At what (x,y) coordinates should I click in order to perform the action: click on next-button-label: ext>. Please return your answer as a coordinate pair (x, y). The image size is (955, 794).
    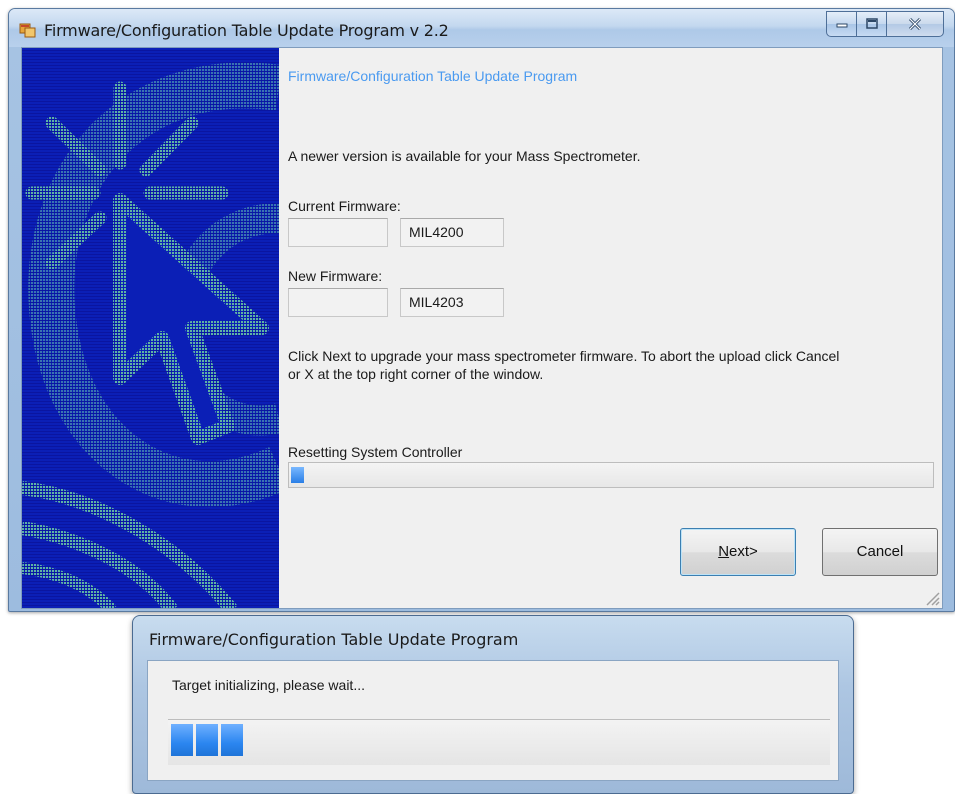
    Looking at the image, I should click on (743, 551).